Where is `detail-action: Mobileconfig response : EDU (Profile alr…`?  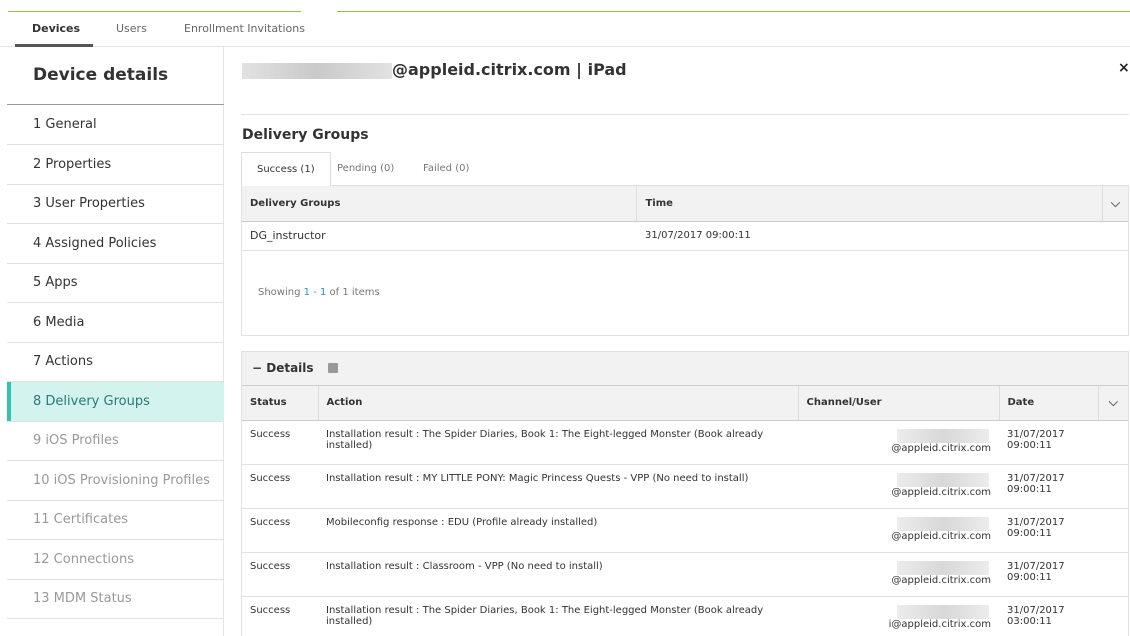 detail-action: Mobileconfig response : EDU (Profile alr… is located at coordinates (558, 530).